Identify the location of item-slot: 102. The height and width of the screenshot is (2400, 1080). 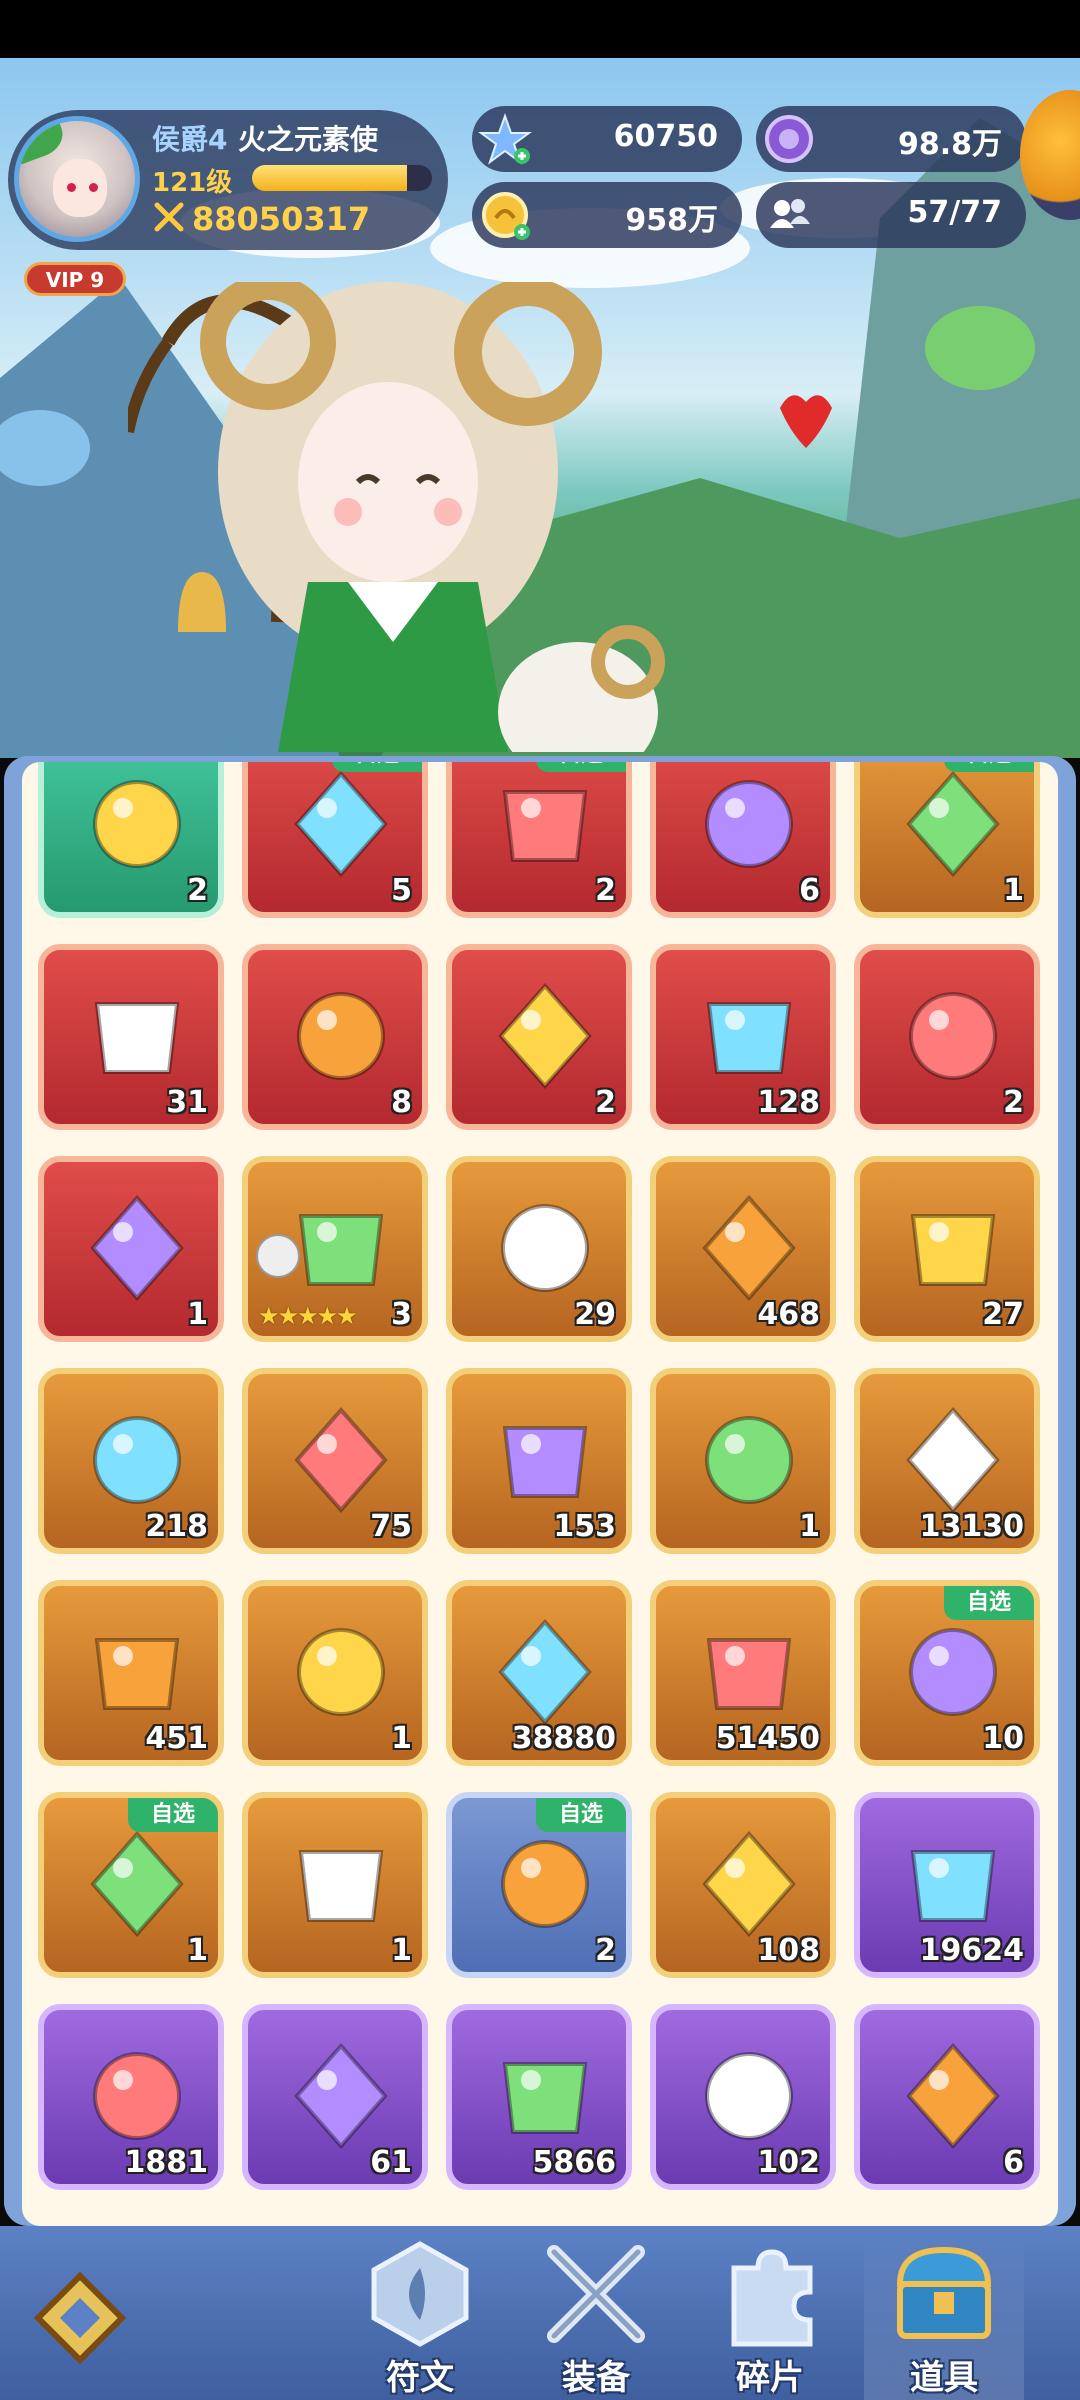
(743, 2097).